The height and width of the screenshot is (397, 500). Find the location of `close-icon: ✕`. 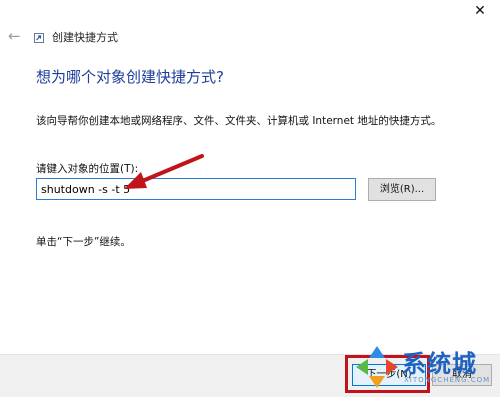

close-icon: ✕ is located at coordinates (480, 11).